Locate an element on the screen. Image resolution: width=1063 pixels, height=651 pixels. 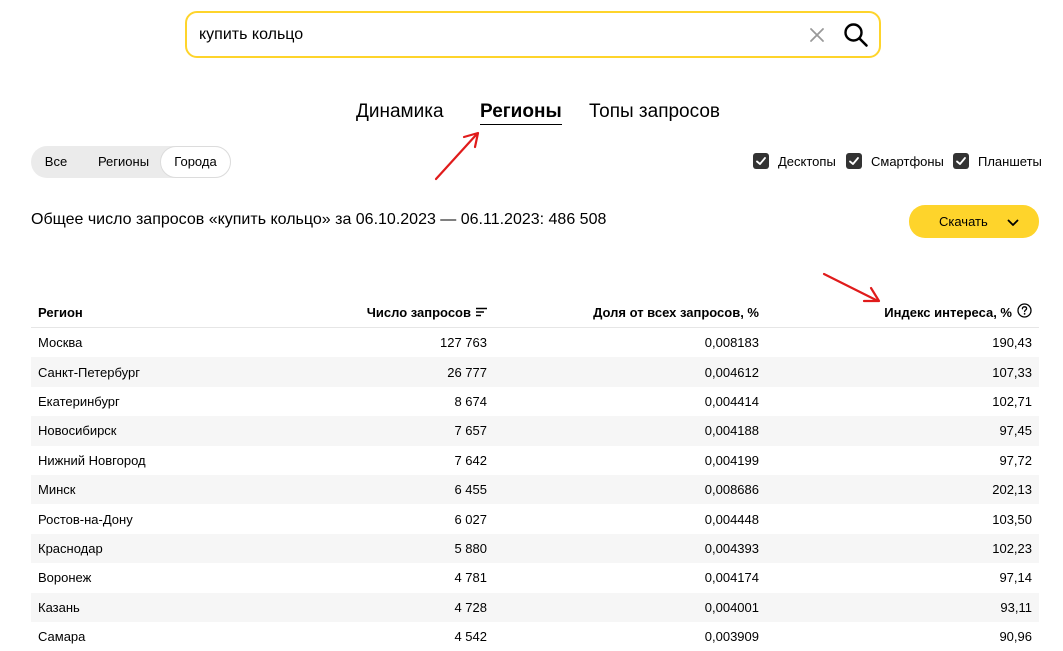
cell-query-count: 127 763 is located at coordinates (463, 343).